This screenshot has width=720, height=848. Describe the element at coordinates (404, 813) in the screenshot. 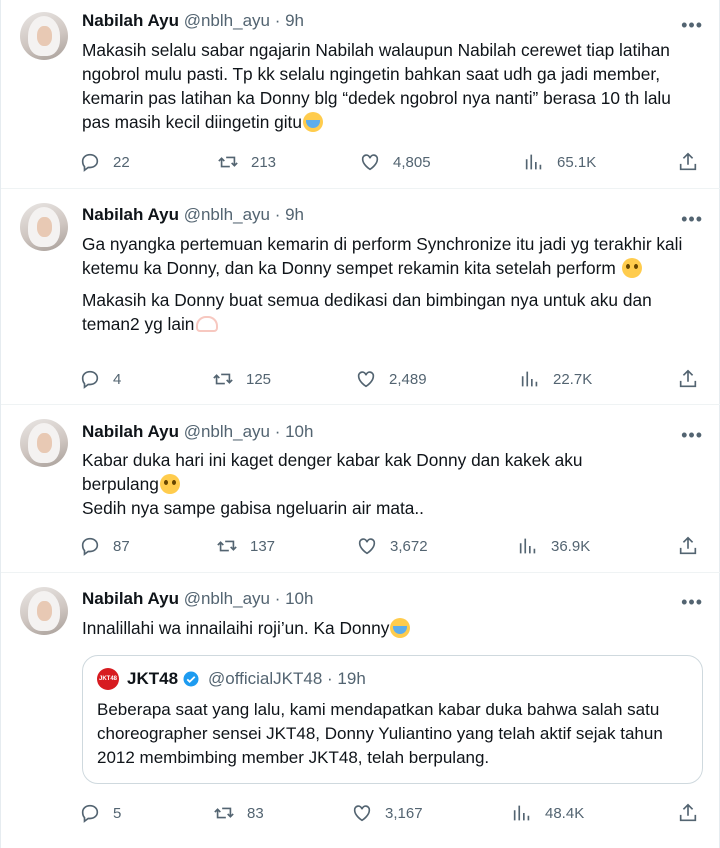

I see `like-count: 3,167` at that location.